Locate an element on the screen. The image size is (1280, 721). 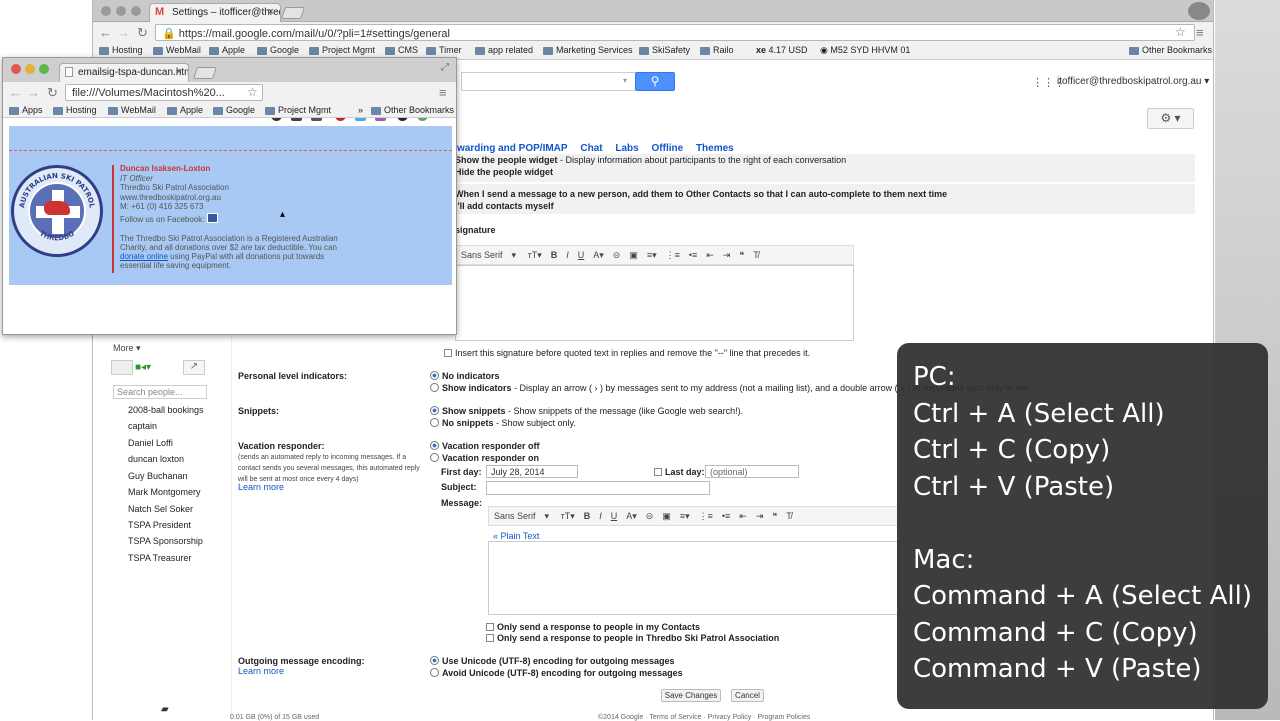
contact-item: captain is located at coordinates (142, 426).